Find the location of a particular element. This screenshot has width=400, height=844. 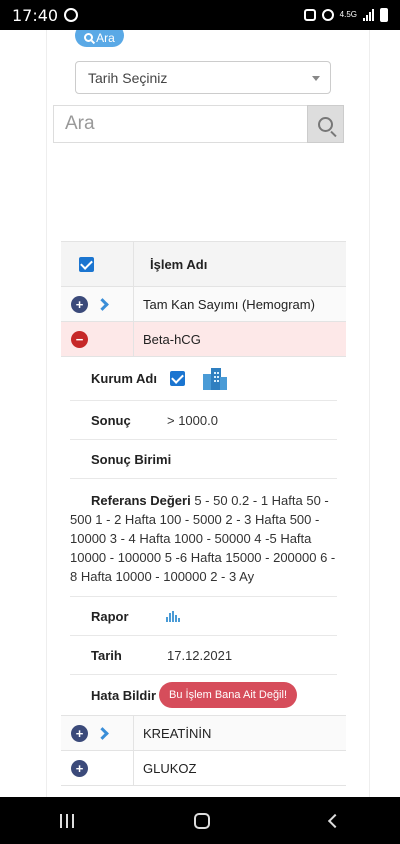

battery-icon is located at coordinates (384, 15).